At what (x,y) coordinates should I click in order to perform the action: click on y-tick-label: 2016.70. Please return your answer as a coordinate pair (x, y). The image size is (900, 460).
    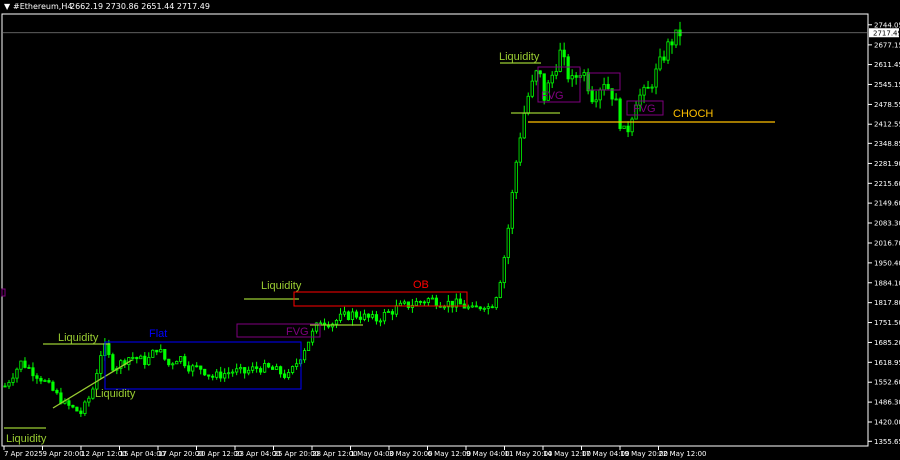
    Looking at the image, I should click on (887, 243).